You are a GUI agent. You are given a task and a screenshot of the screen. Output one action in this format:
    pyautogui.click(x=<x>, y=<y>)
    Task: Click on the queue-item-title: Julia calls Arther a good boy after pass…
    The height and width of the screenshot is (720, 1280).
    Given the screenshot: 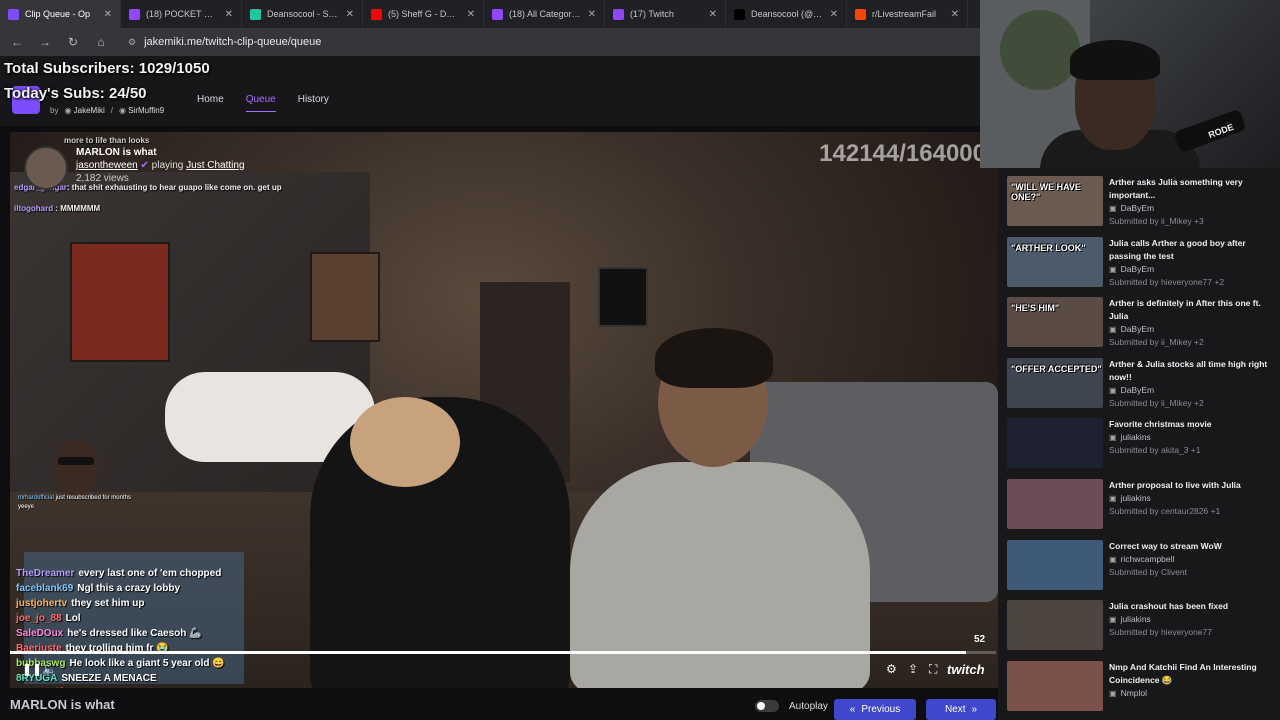 What is the action you would take?
    pyautogui.click(x=1177, y=249)
    